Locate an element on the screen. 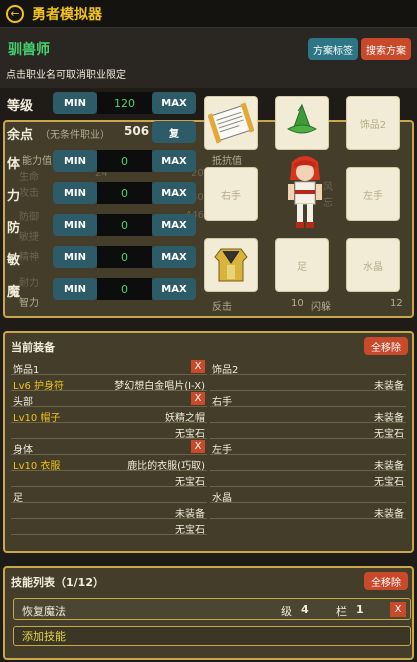 The image size is (417, 662). plan-search-button: 搜索方案 is located at coordinates (386, 49).